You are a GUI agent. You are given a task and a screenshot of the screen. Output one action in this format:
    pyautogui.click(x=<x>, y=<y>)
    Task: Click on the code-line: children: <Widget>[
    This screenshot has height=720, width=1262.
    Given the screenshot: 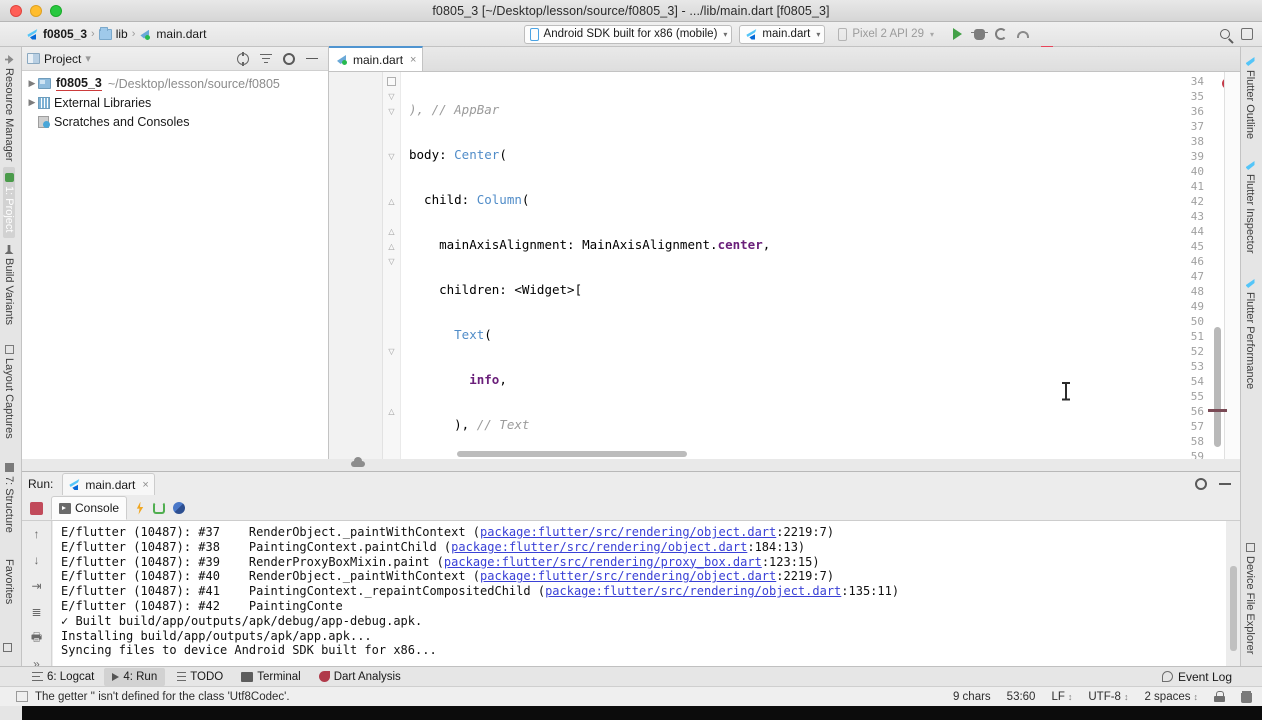 What is the action you would take?
    pyautogui.click(x=821, y=289)
    